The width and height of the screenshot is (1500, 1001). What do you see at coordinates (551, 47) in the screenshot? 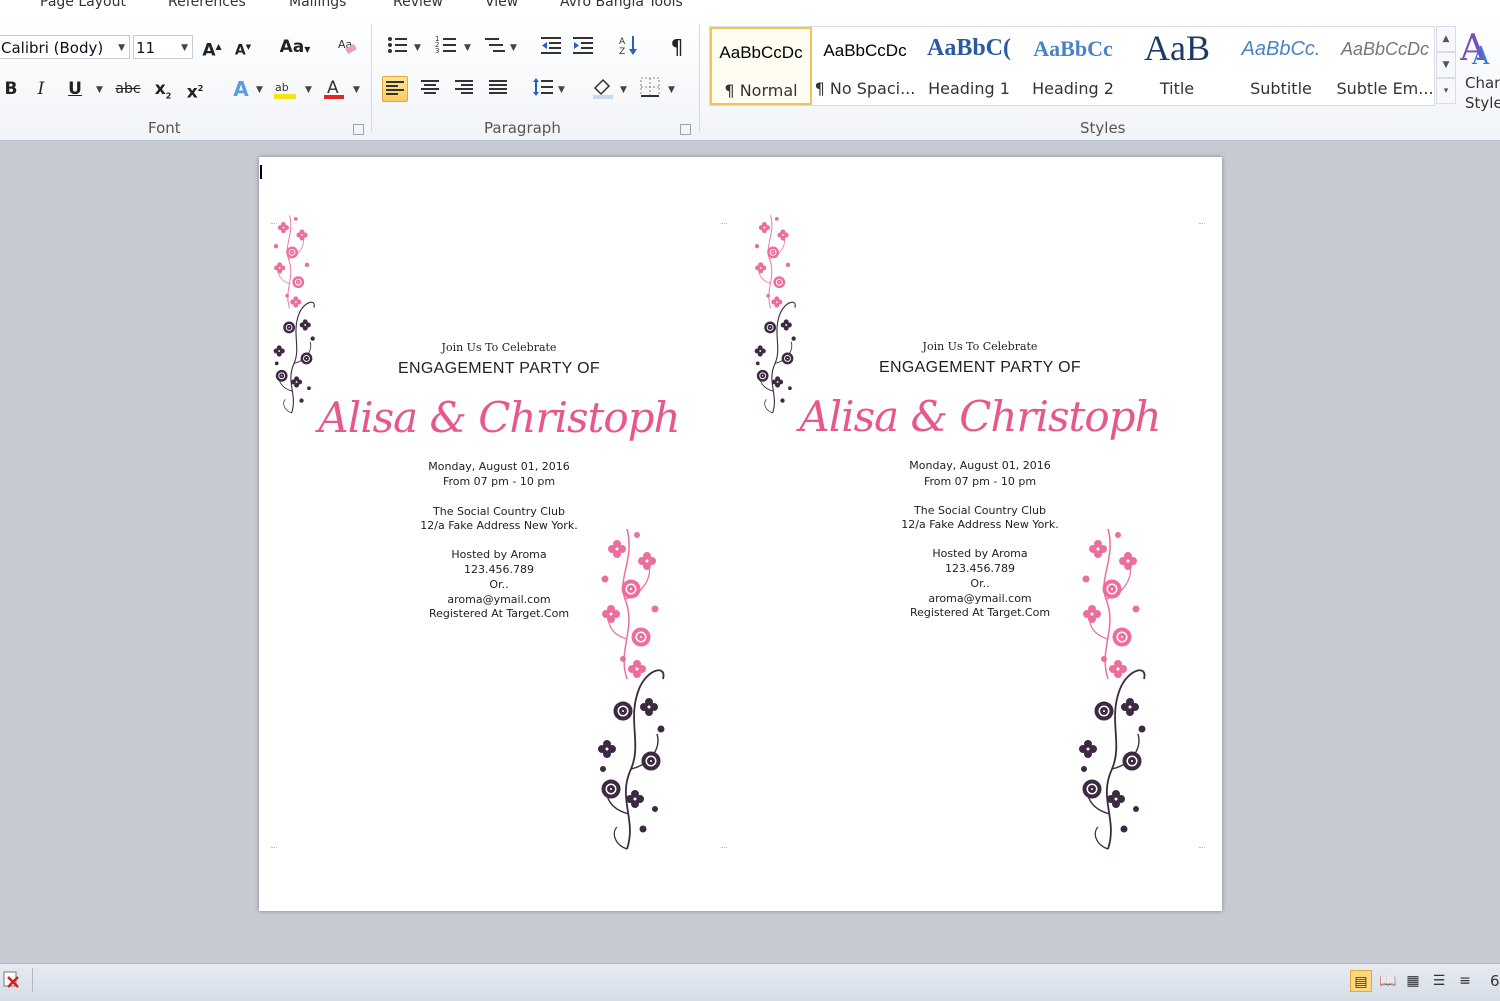
I see `decrease-indent-icon` at bounding box center [551, 47].